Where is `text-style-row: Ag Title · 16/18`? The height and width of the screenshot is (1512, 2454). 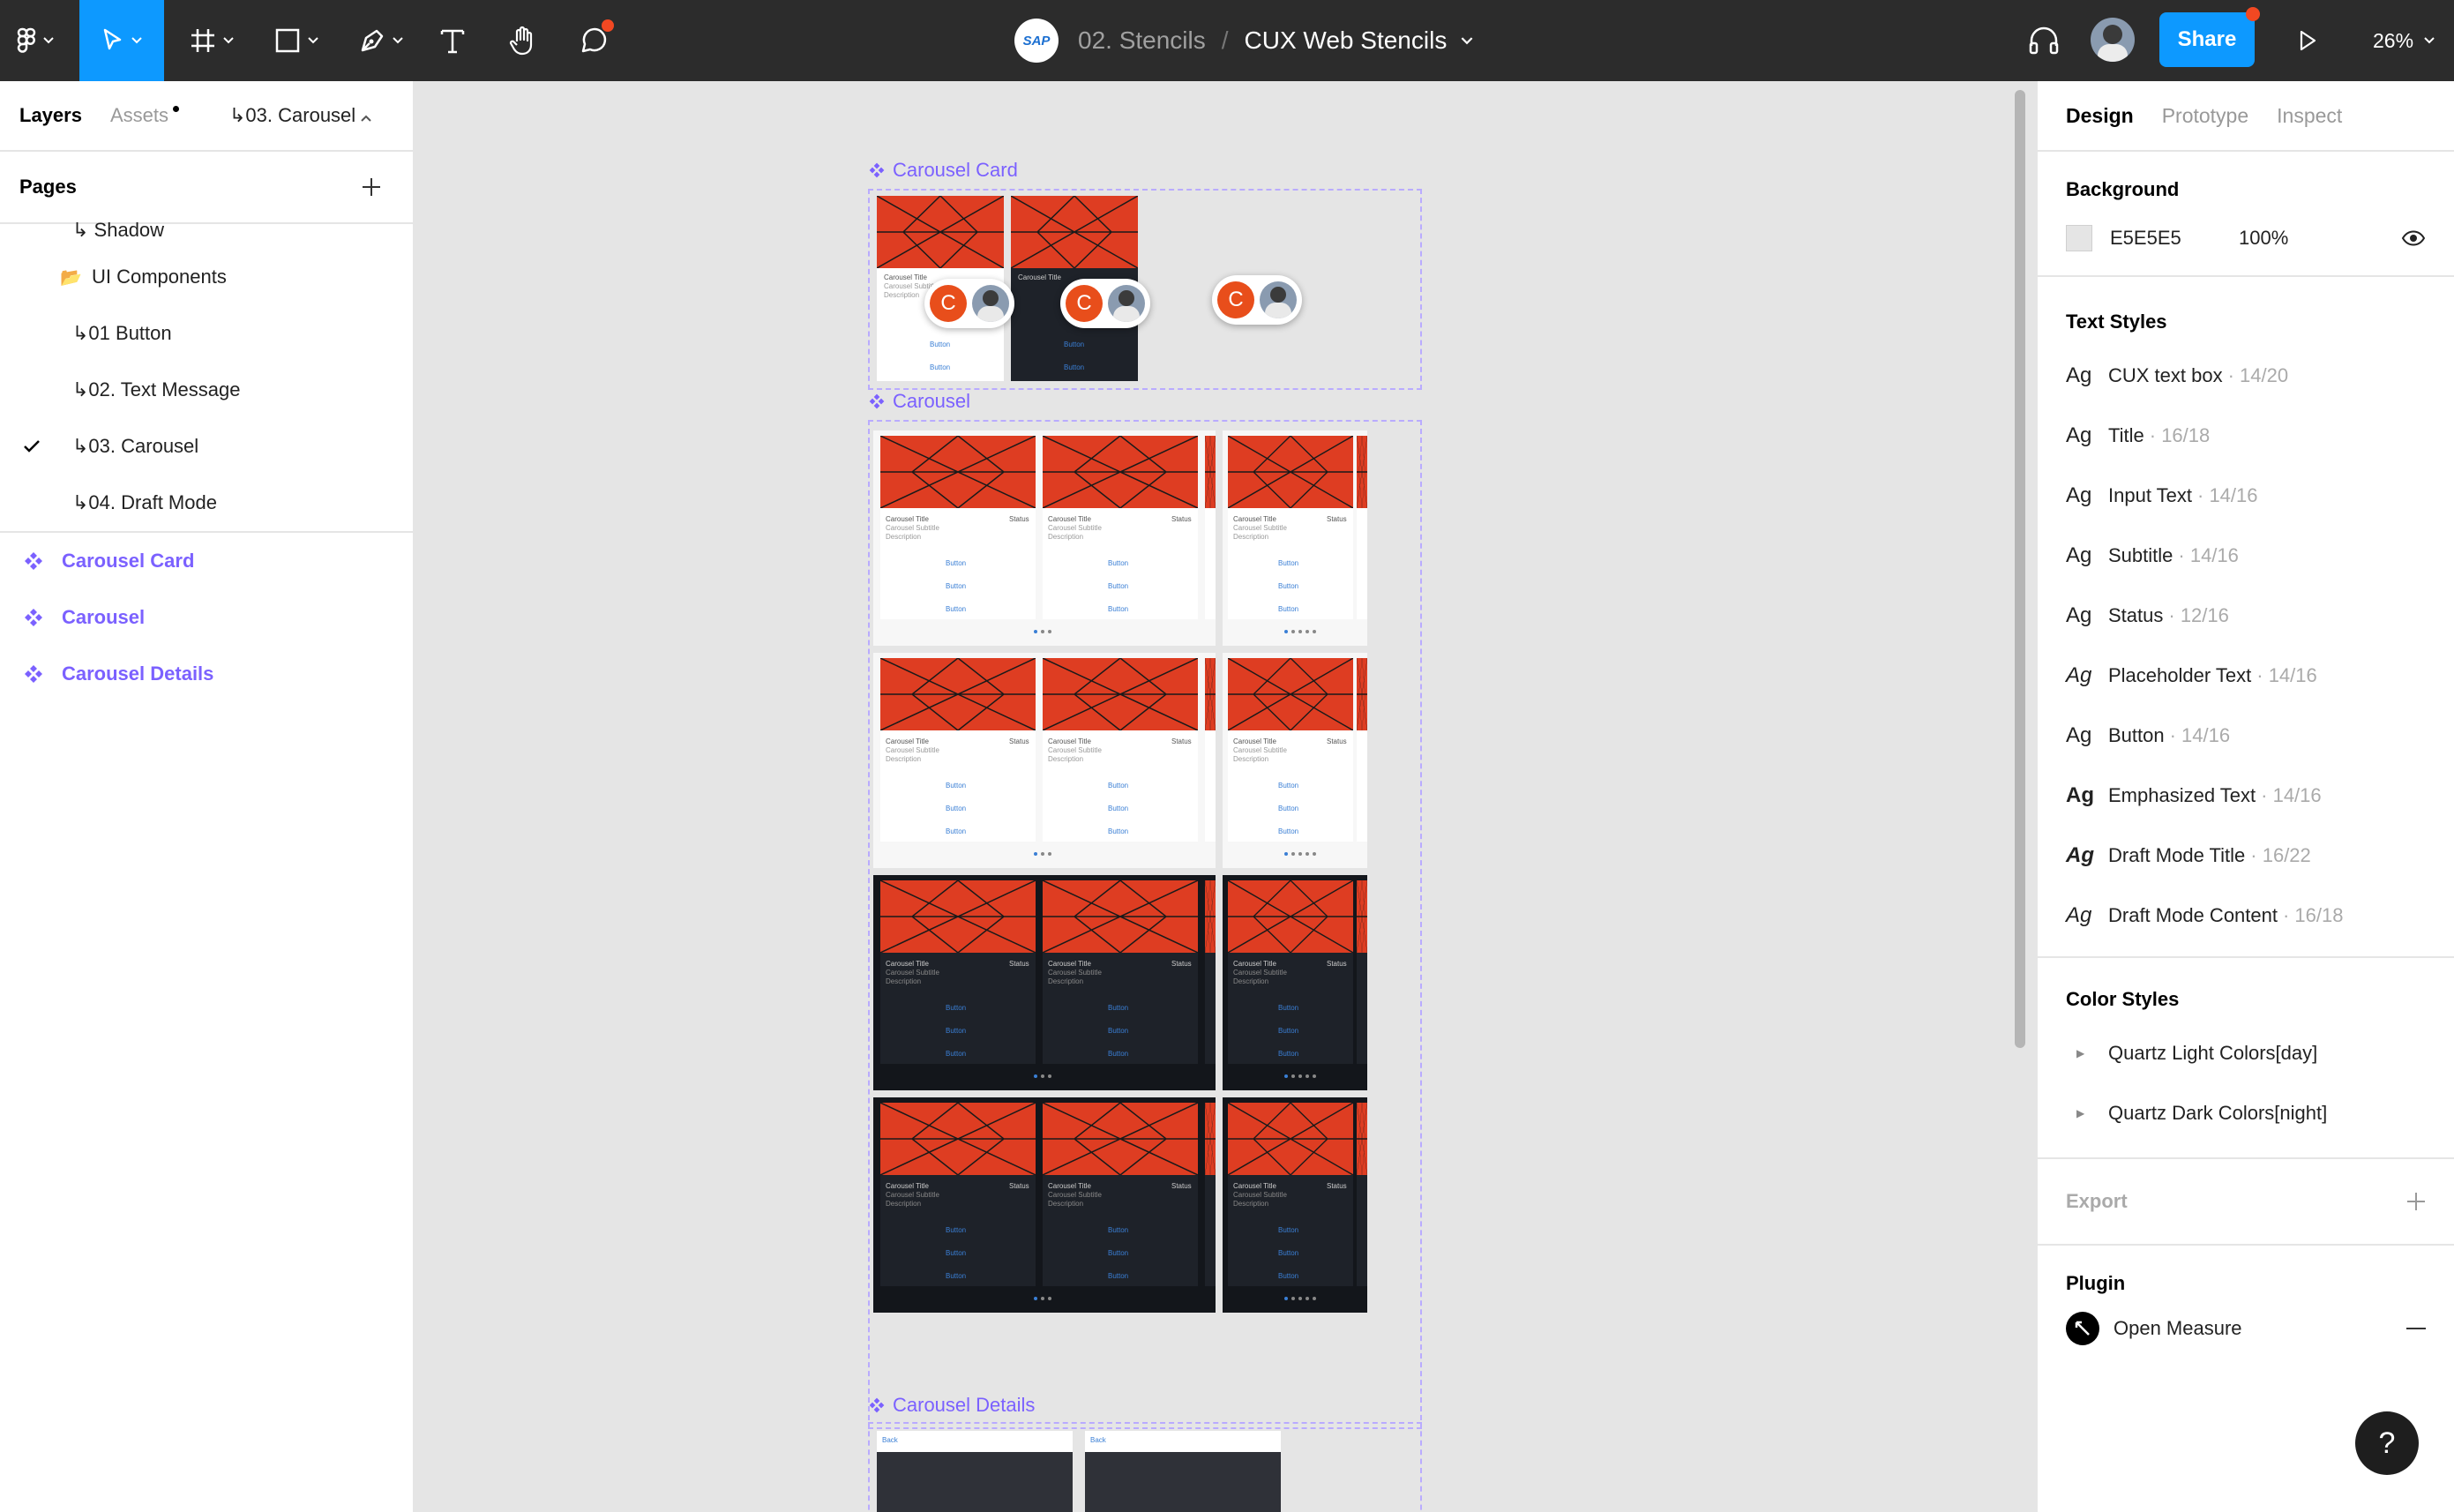 text-style-row: Ag Title · 16/18 is located at coordinates (2246, 436).